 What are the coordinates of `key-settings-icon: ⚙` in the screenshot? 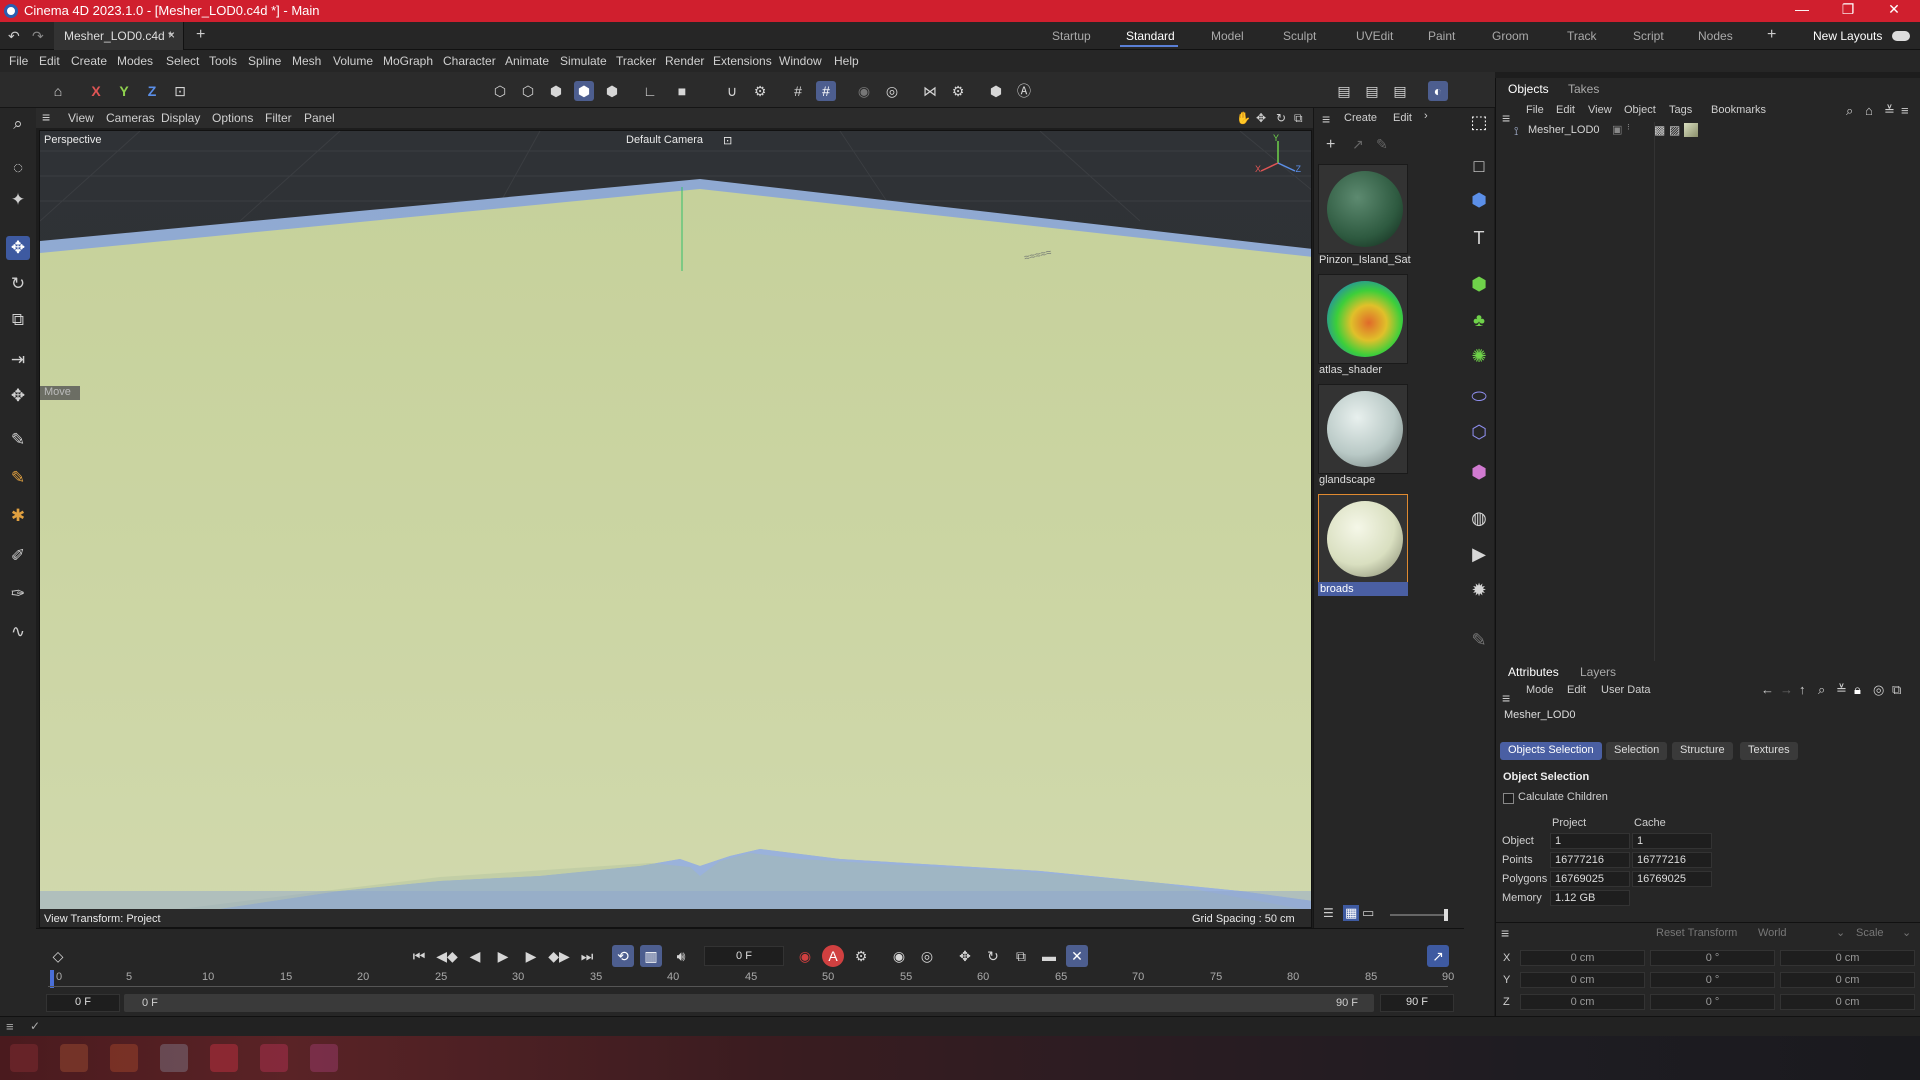 It's located at (861, 956).